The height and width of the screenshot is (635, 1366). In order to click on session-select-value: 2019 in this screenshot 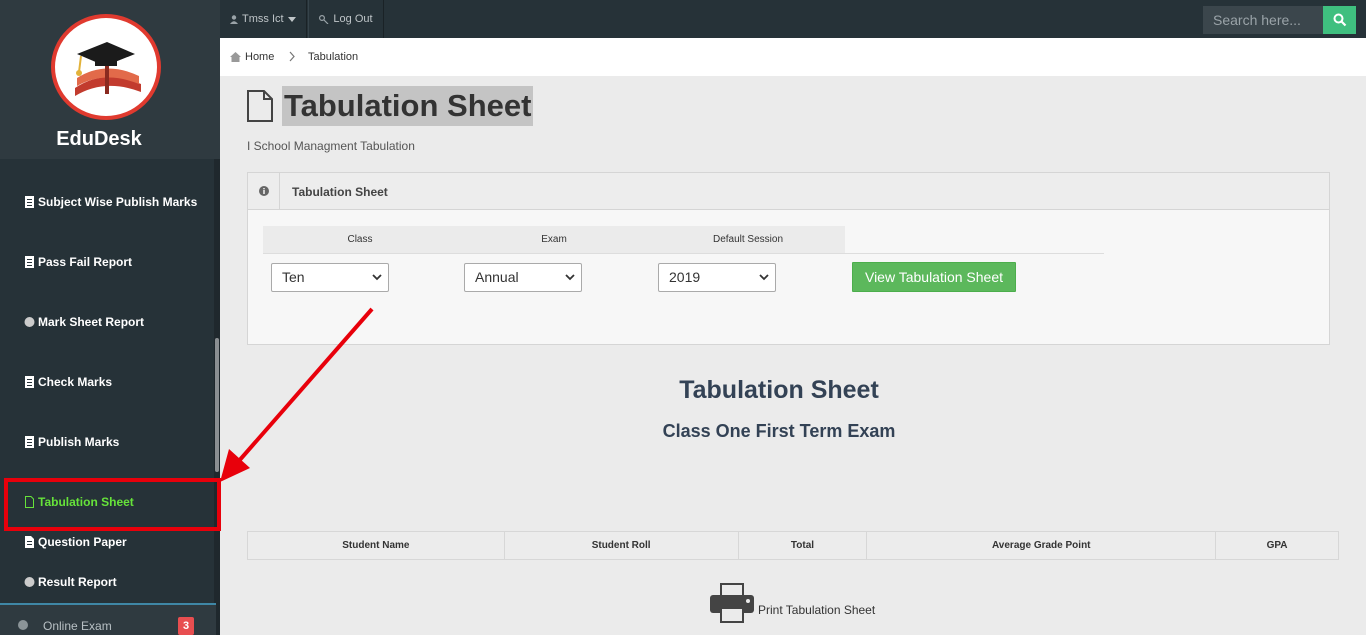, I will do `click(685, 277)`.